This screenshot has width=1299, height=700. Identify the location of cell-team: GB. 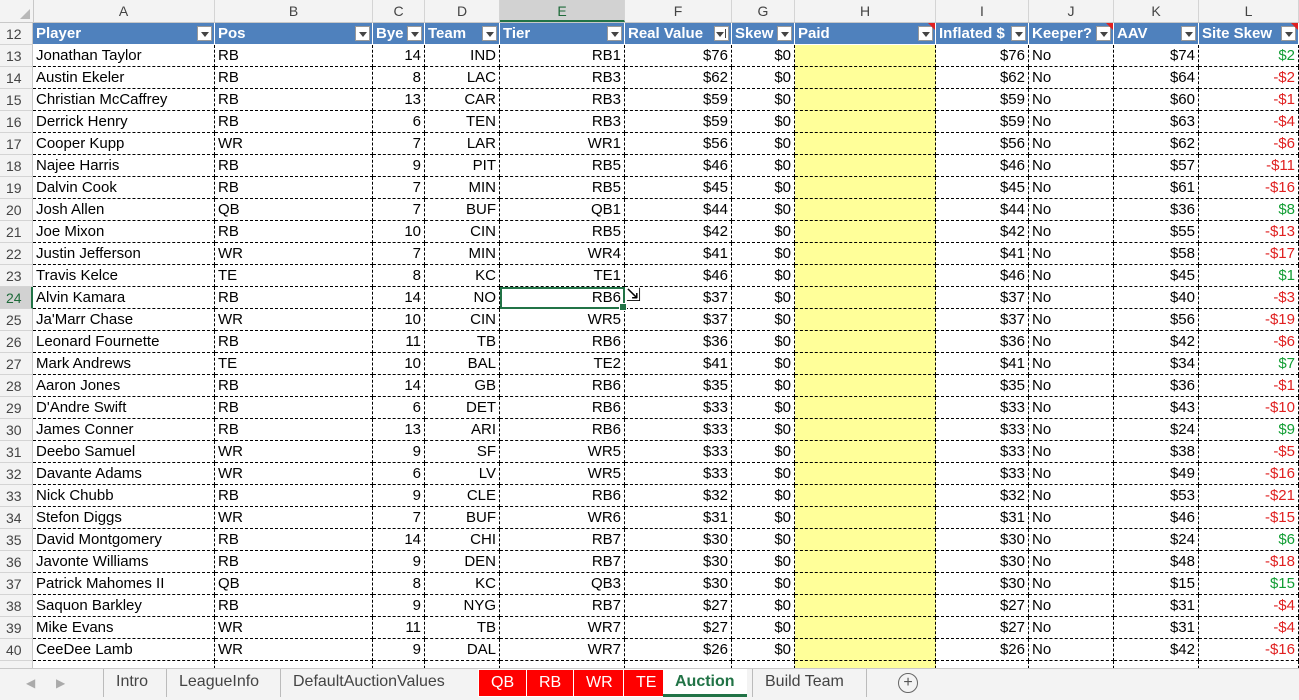
(462, 386).